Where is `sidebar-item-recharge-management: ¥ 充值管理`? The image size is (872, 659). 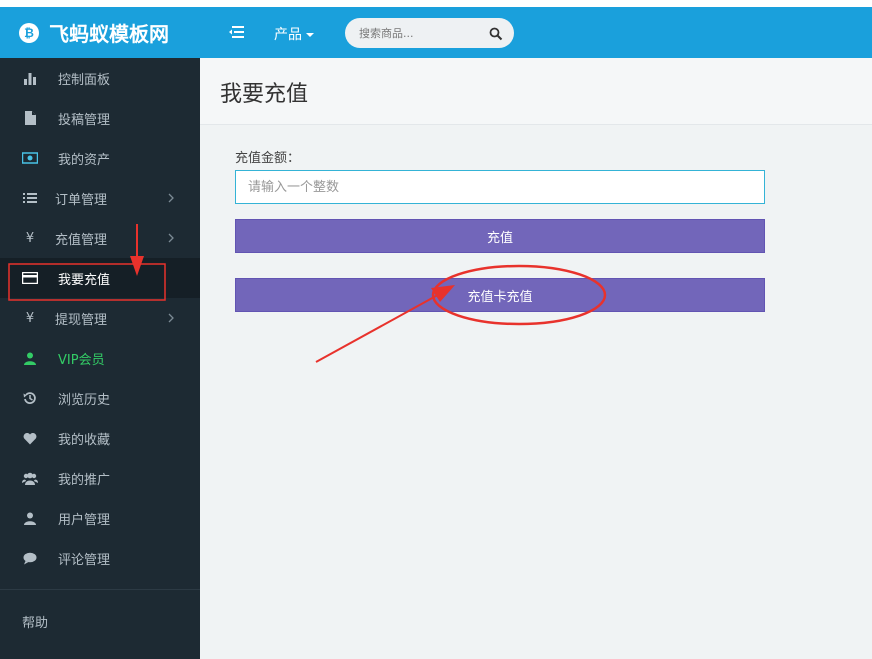 sidebar-item-recharge-management: ¥ 充值管理 is located at coordinates (100, 238).